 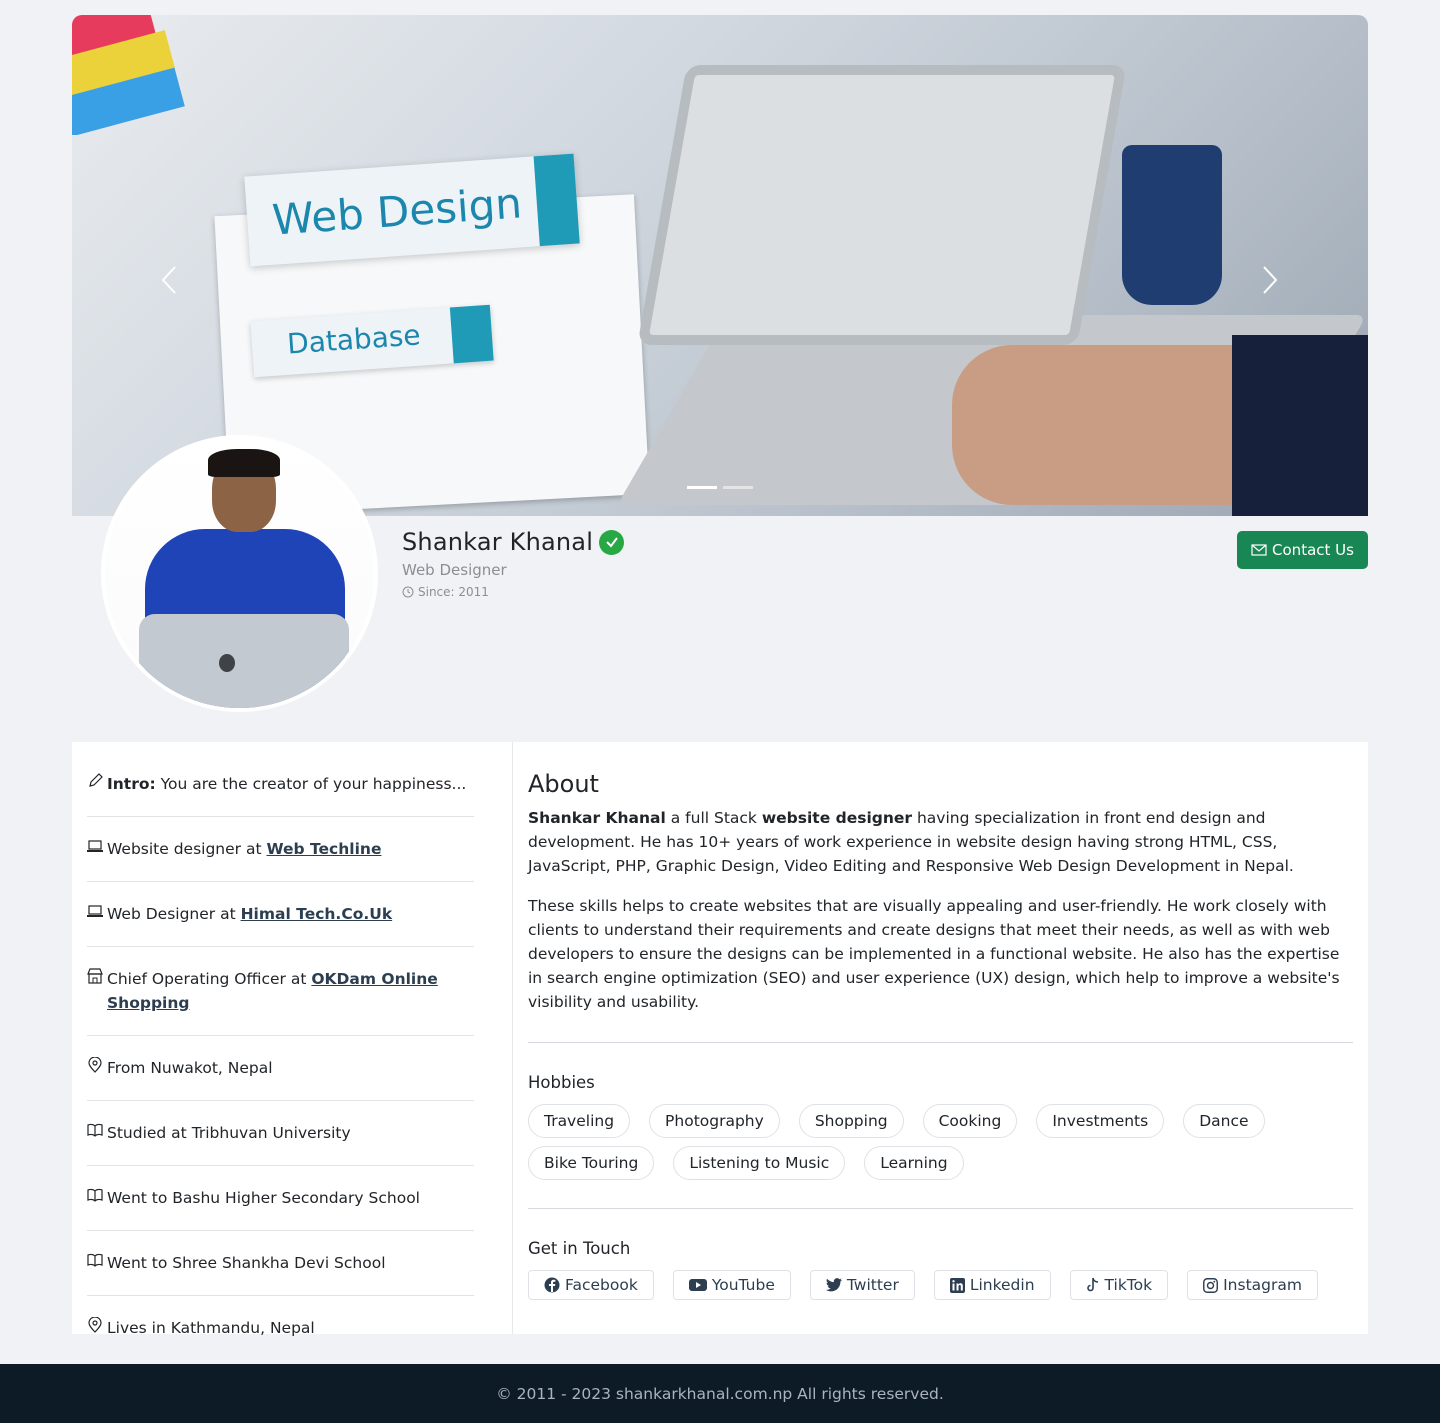 I want to click on shop-icon, so click(x=97, y=979).